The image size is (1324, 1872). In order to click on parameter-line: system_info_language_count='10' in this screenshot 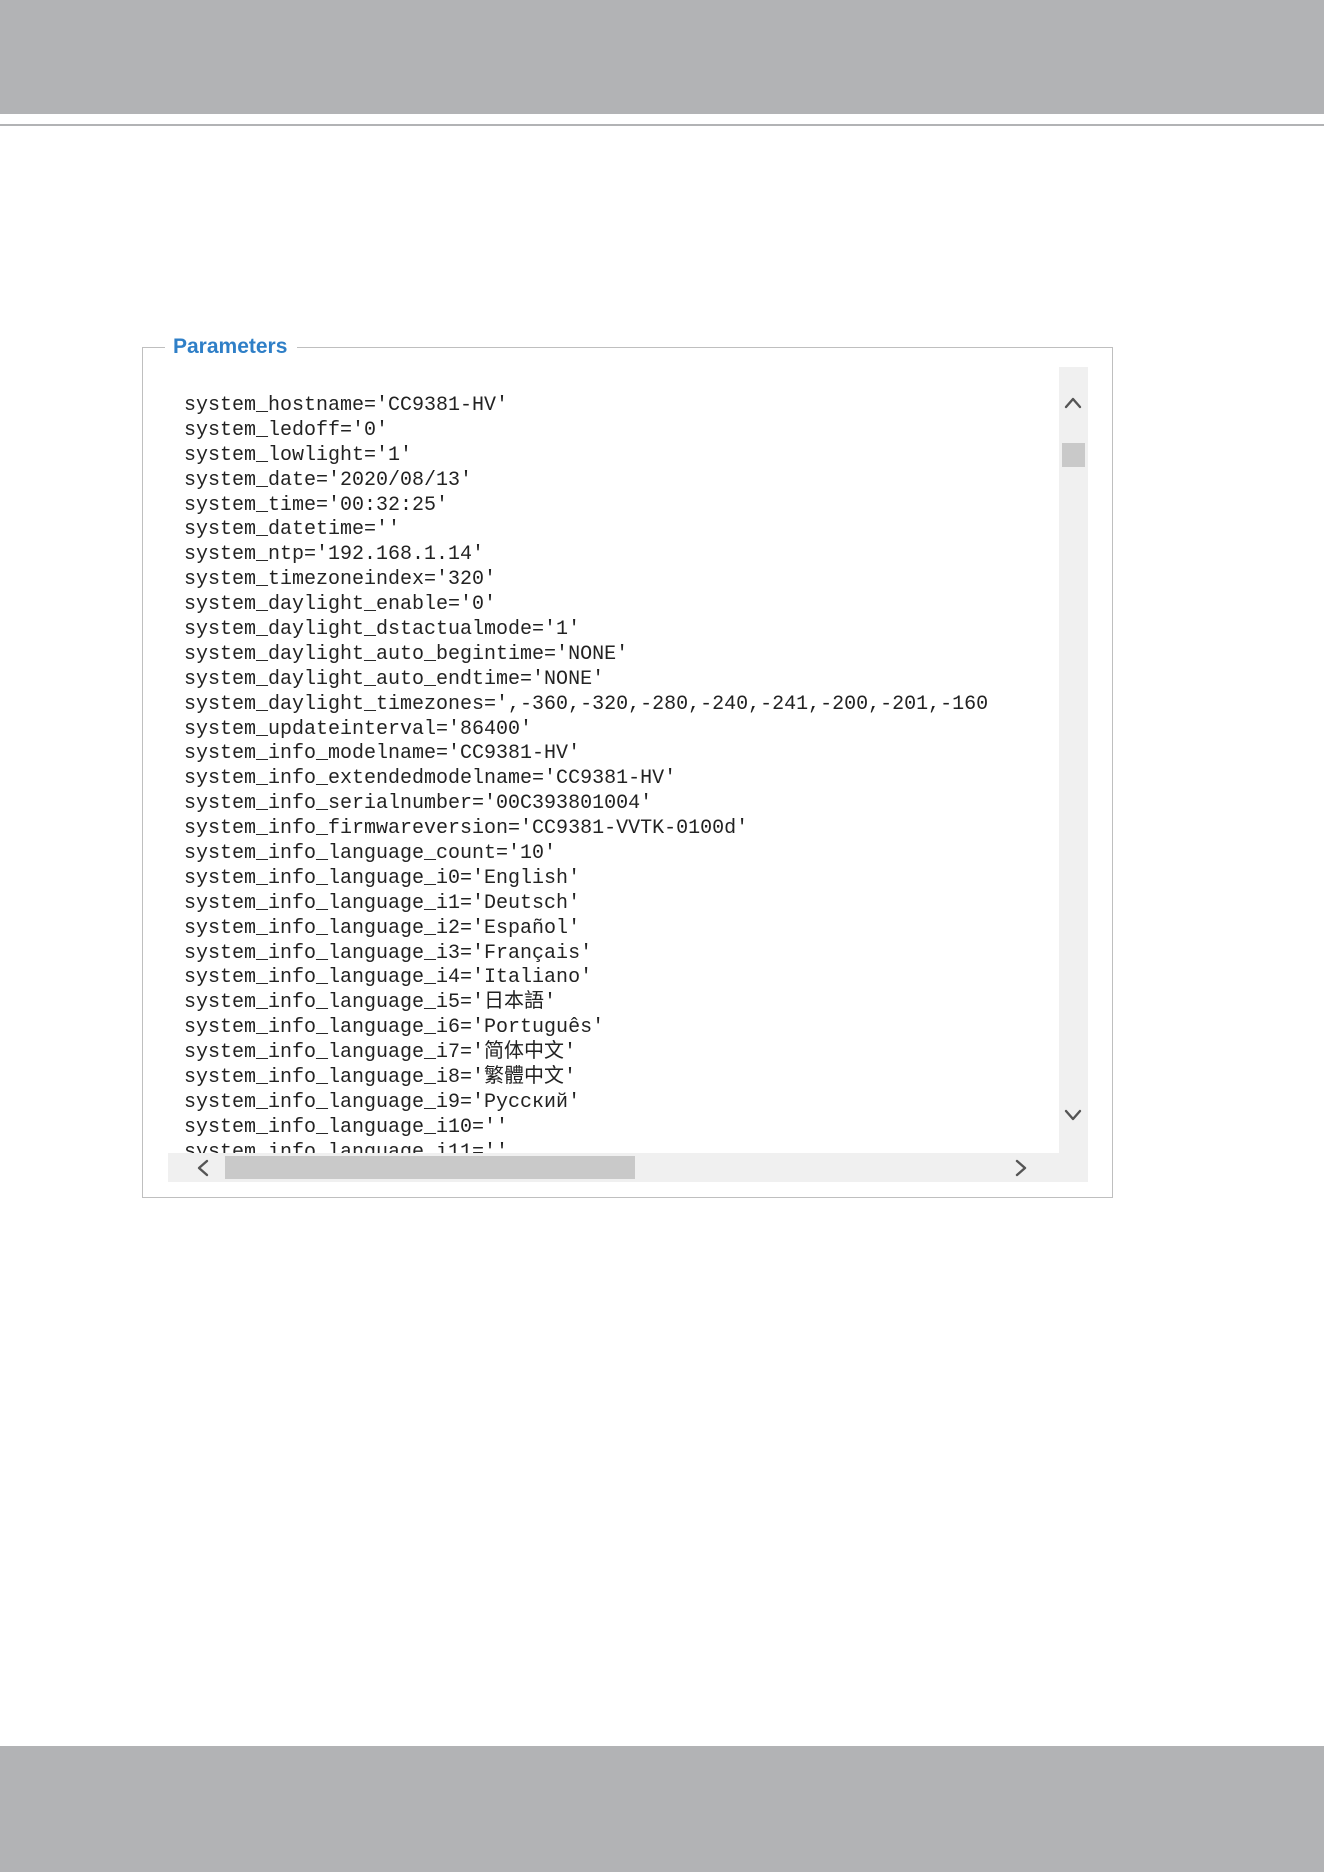, I will do `click(370, 854)`.